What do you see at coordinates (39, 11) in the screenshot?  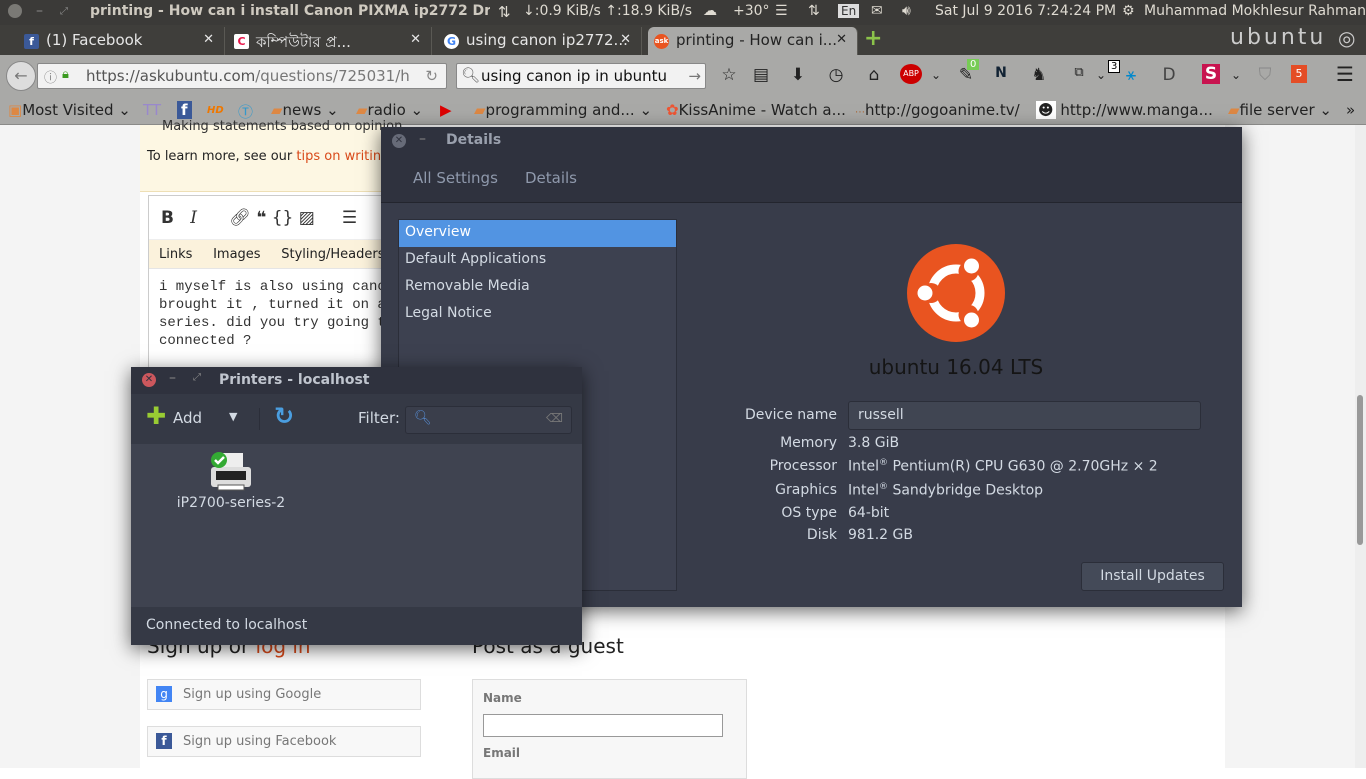 I see `minimize-window-icon: –` at bounding box center [39, 11].